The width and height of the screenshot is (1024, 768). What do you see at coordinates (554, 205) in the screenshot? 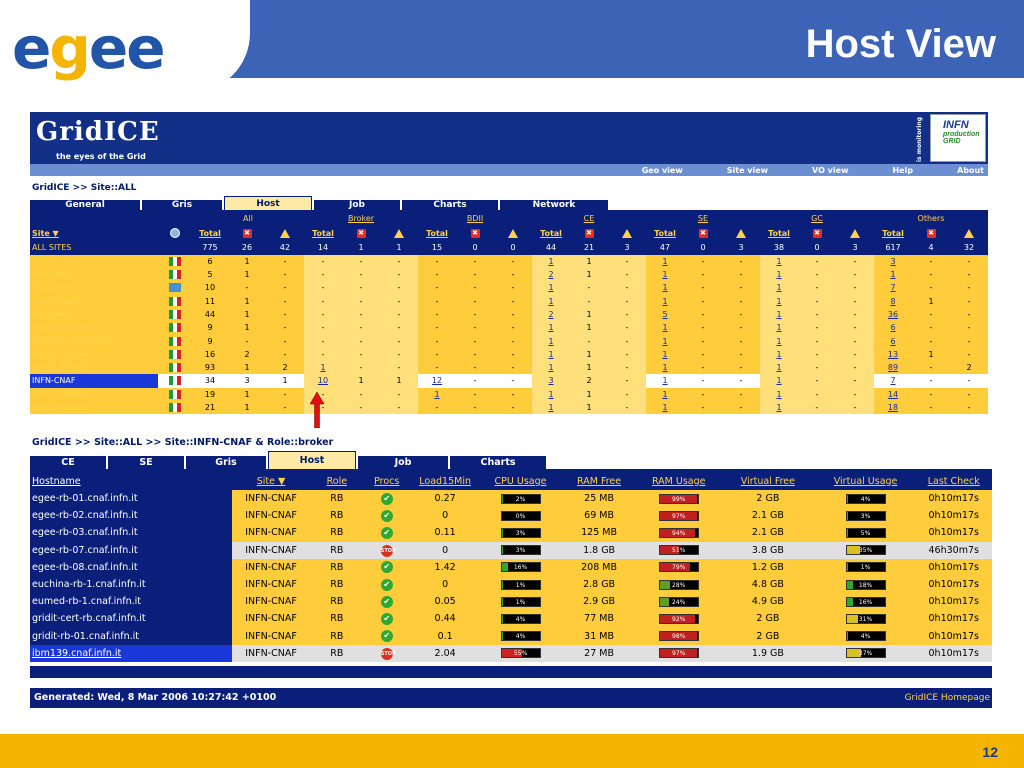
I see `tab-network: Network` at bounding box center [554, 205].